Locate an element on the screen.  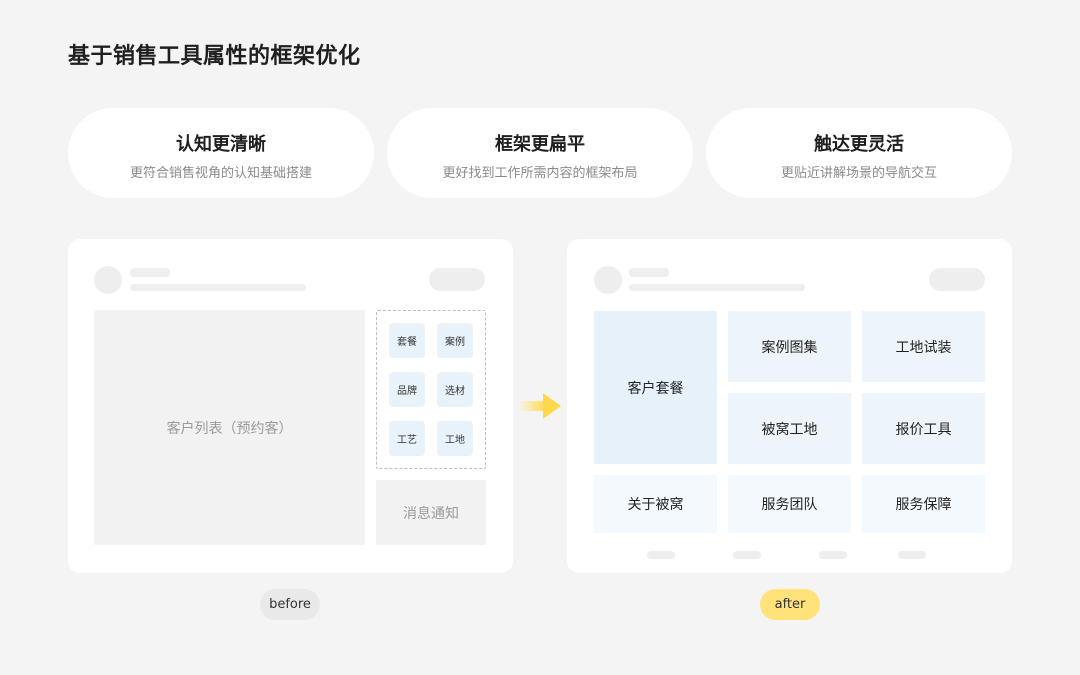
notification-block: 消息通知 is located at coordinates (431, 512).